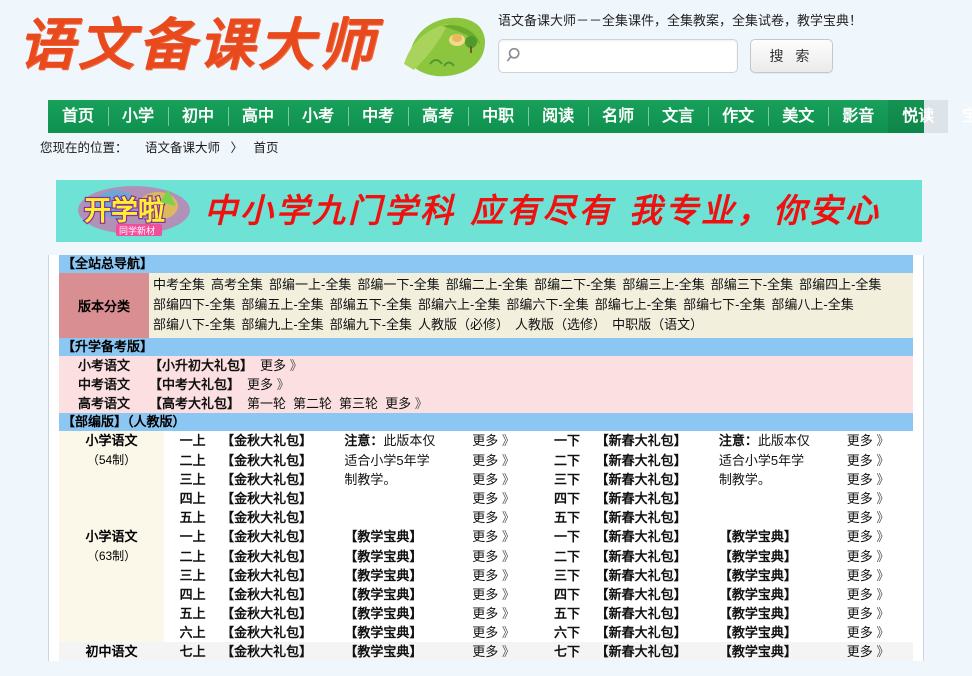 This screenshot has width=972, height=676. What do you see at coordinates (371, 324) in the screenshot?
I see `version-link: 部编九下-全集` at bounding box center [371, 324].